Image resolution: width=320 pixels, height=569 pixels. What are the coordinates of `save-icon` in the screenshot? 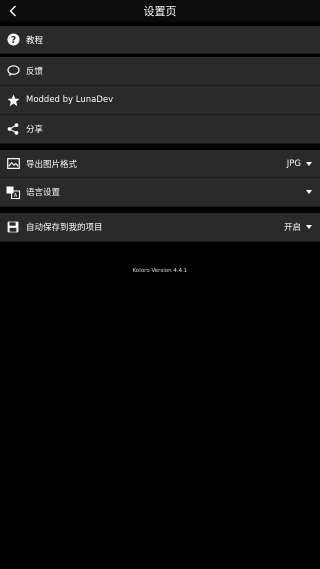 It's located at (13, 227).